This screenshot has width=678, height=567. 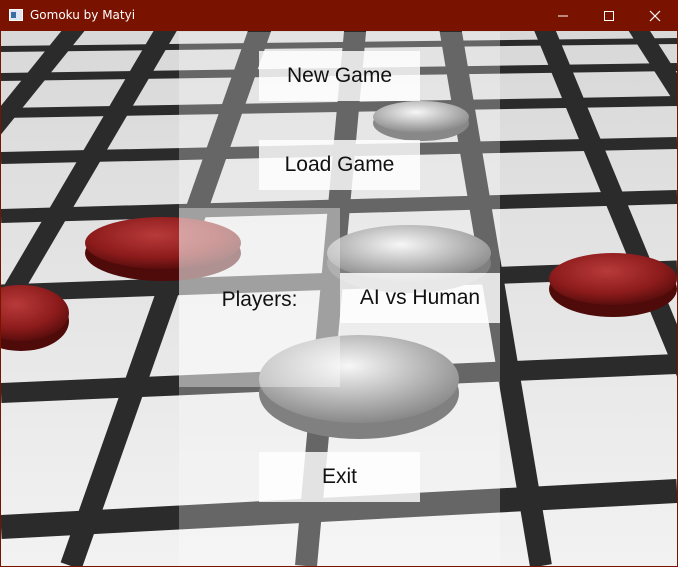 I want to click on close-icon, so click(x=655, y=16).